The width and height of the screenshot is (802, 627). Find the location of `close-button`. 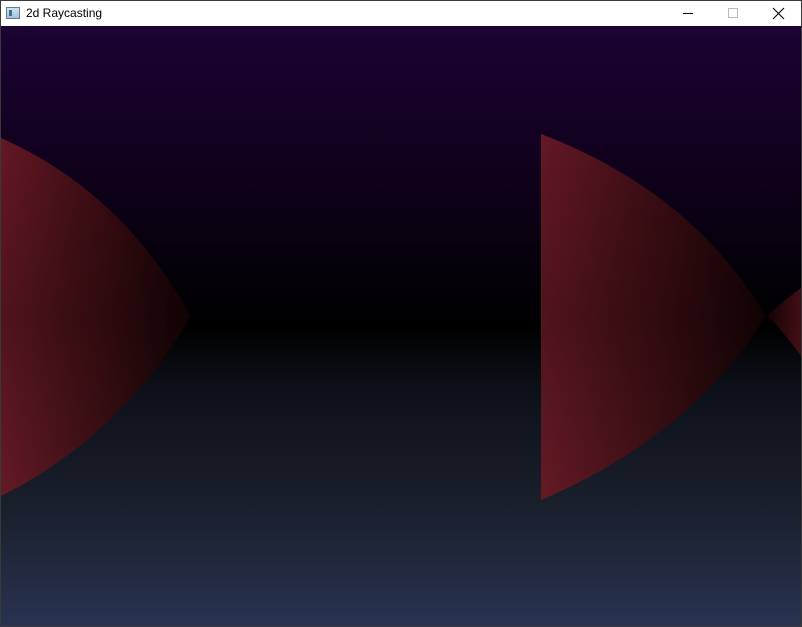

close-button is located at coordinates (778, 13).